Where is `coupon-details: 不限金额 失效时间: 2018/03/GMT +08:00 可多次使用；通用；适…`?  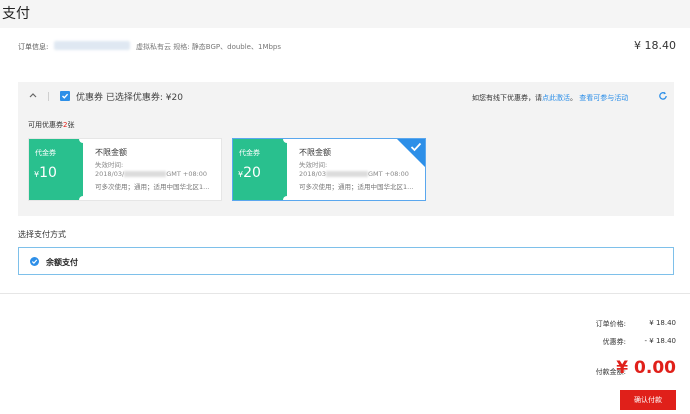 coupon-details: 不限金额 失效时间: 2018/03/GMT +08:00 可多次使用；通用；适… is located at coordinates (152, 169).